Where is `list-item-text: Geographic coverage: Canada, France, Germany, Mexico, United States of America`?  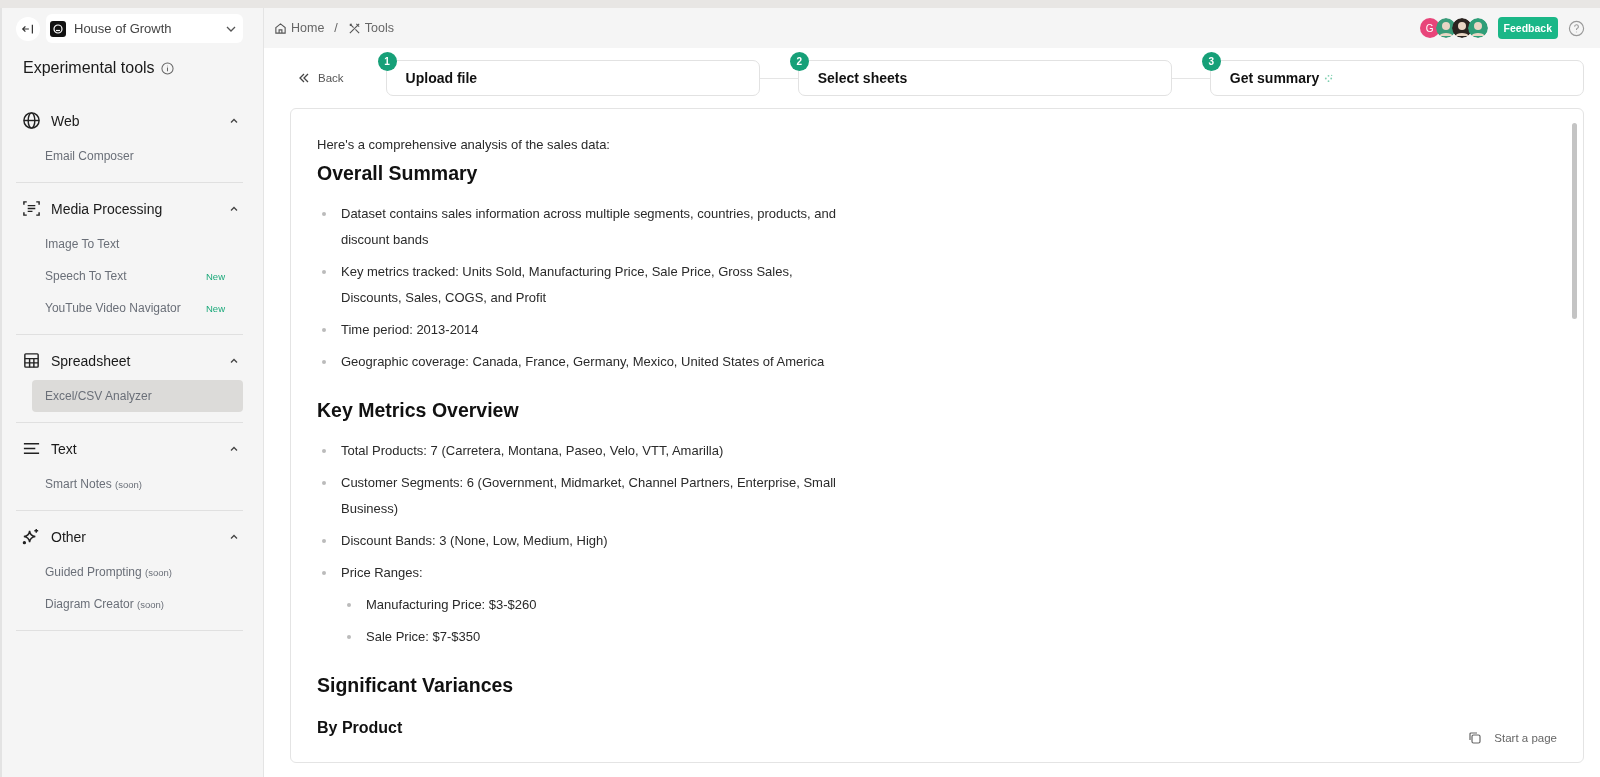
list-item-text: Geographic coverage: Canada, France, Germany, Mexico, United States of America is located at coordinates (583, 362).